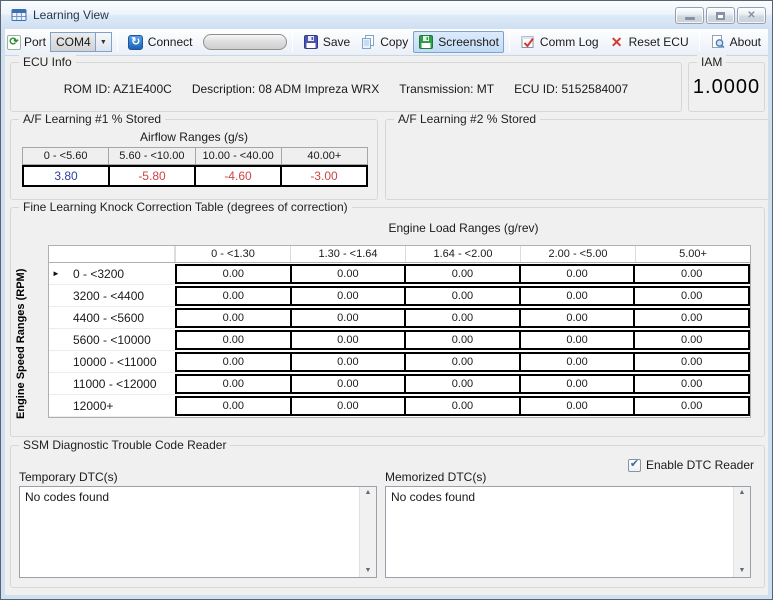 This screenshot has width=773, height=600. Describe the element at coordinates (119, 406) in the screenshot. I see `knock-row-header: 12000+` at that location.